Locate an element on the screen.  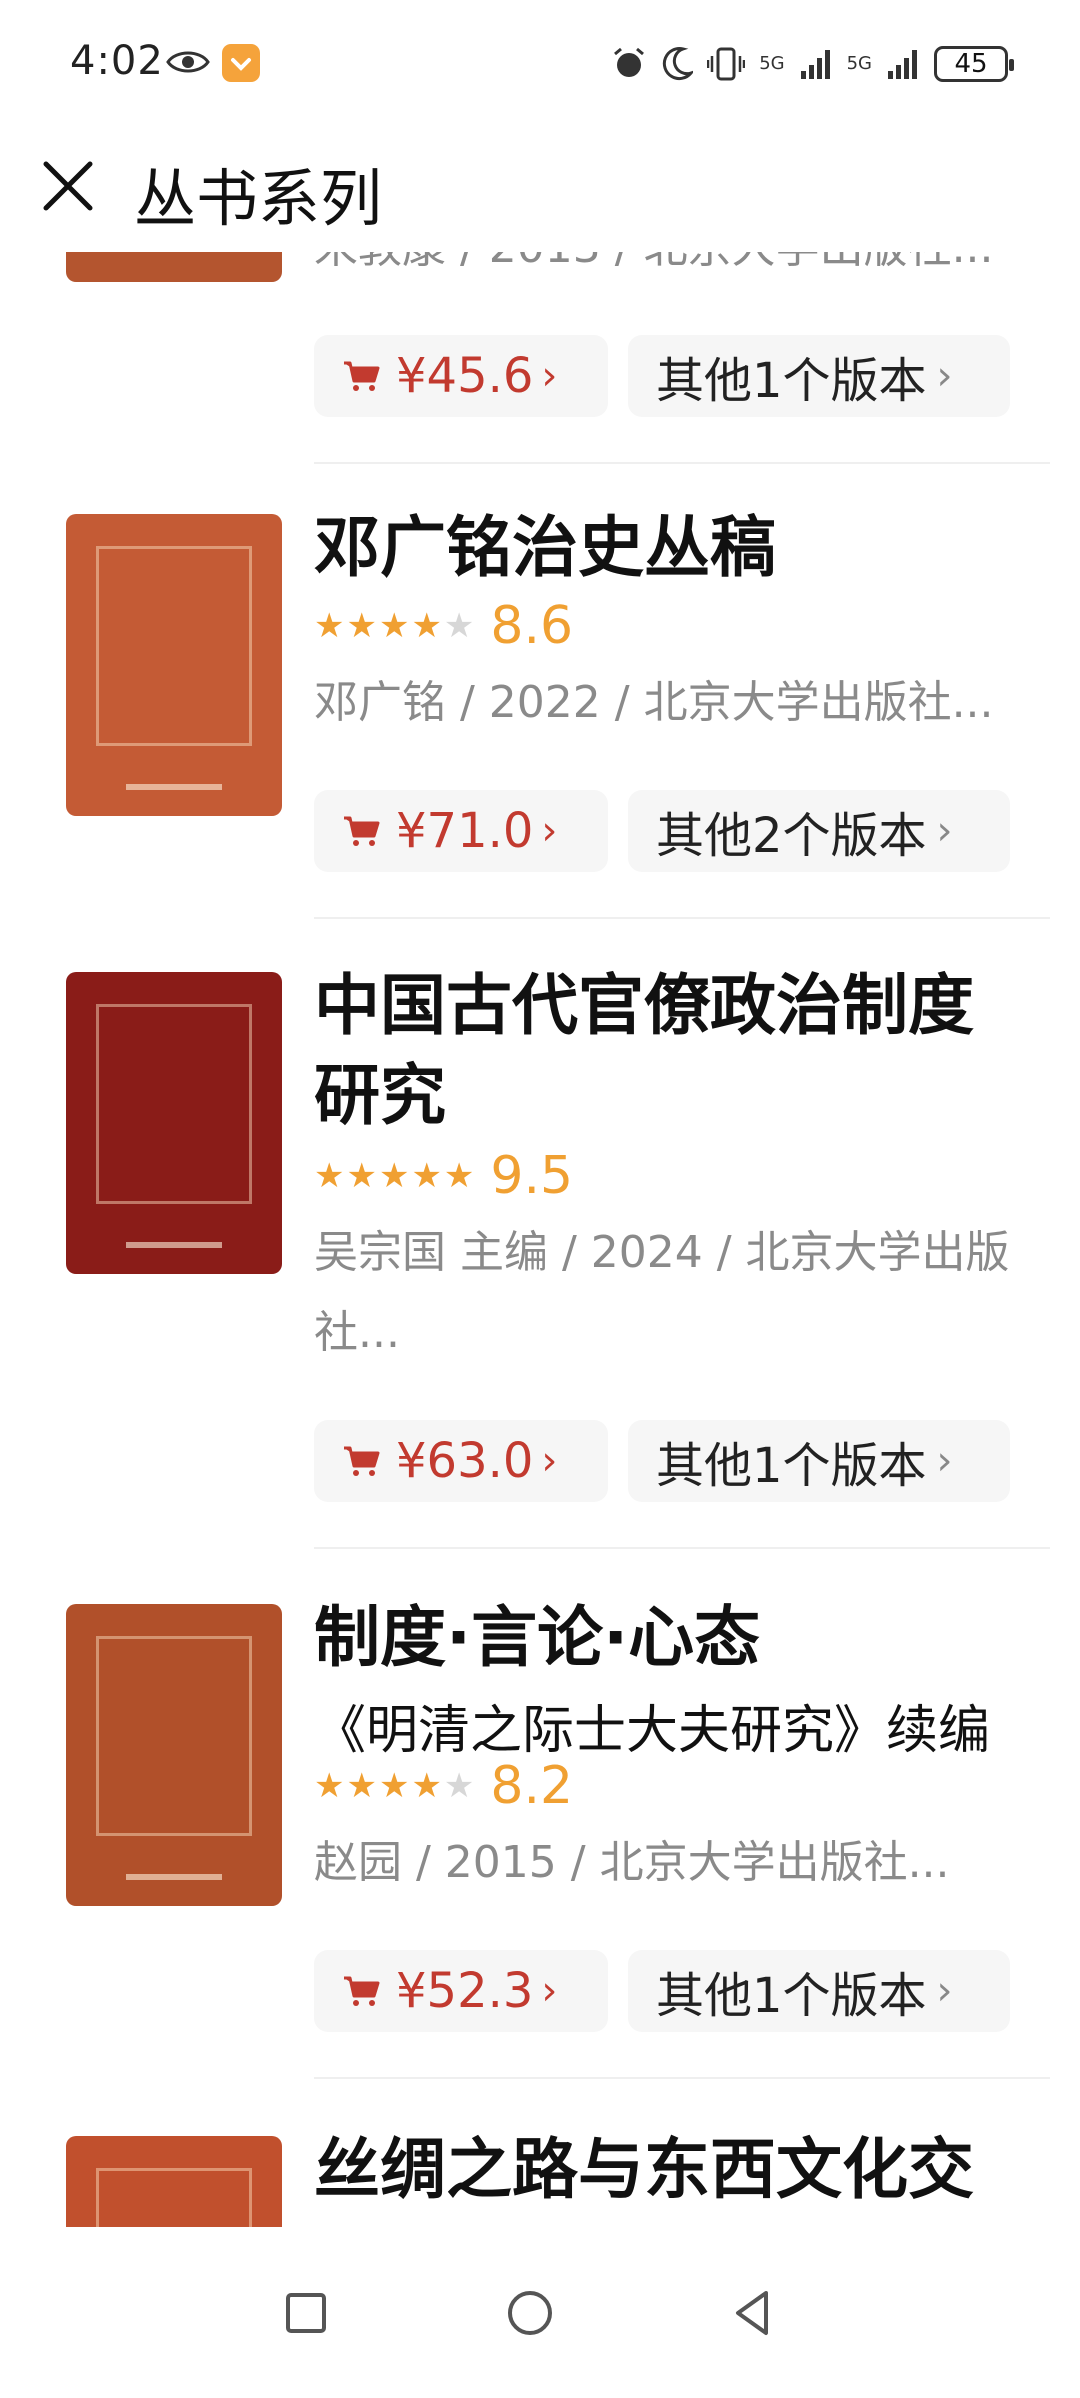
other-versions-button: 其他2个版本 › is located at coordinates (819, 831).